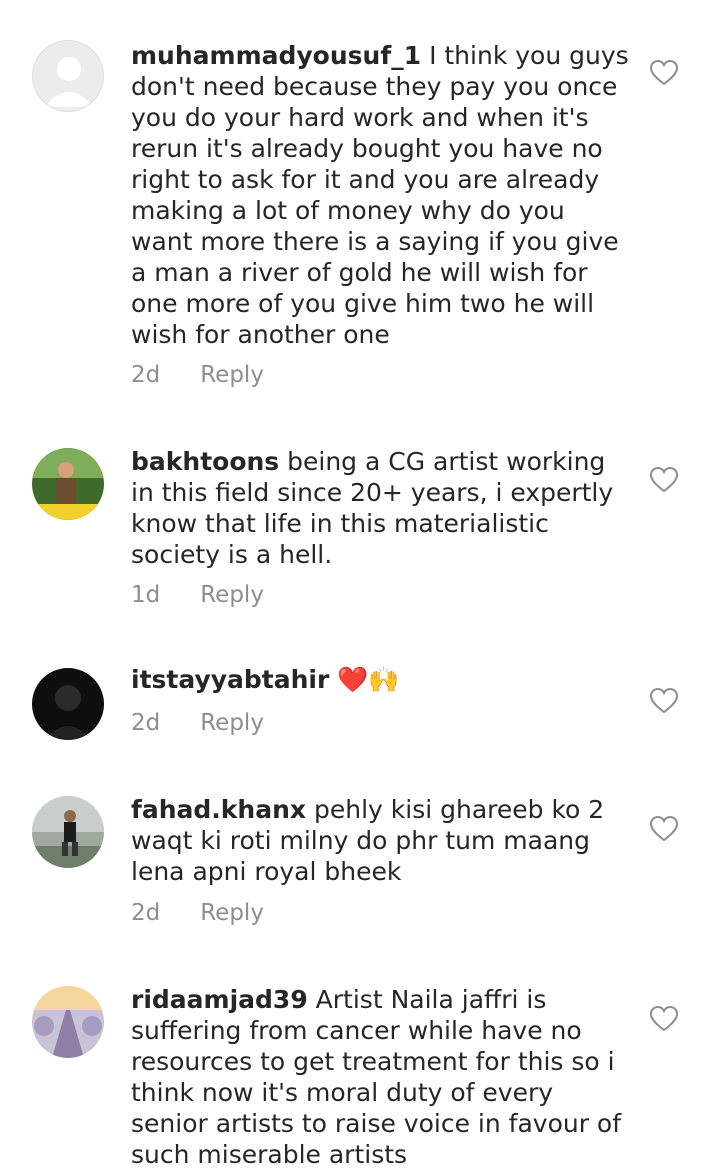 This screenshot has height=1176, width=720. Describe the element at coordinates (218, 809) in the screenshot. I see `comment-username: fahad.khanx` at that location.